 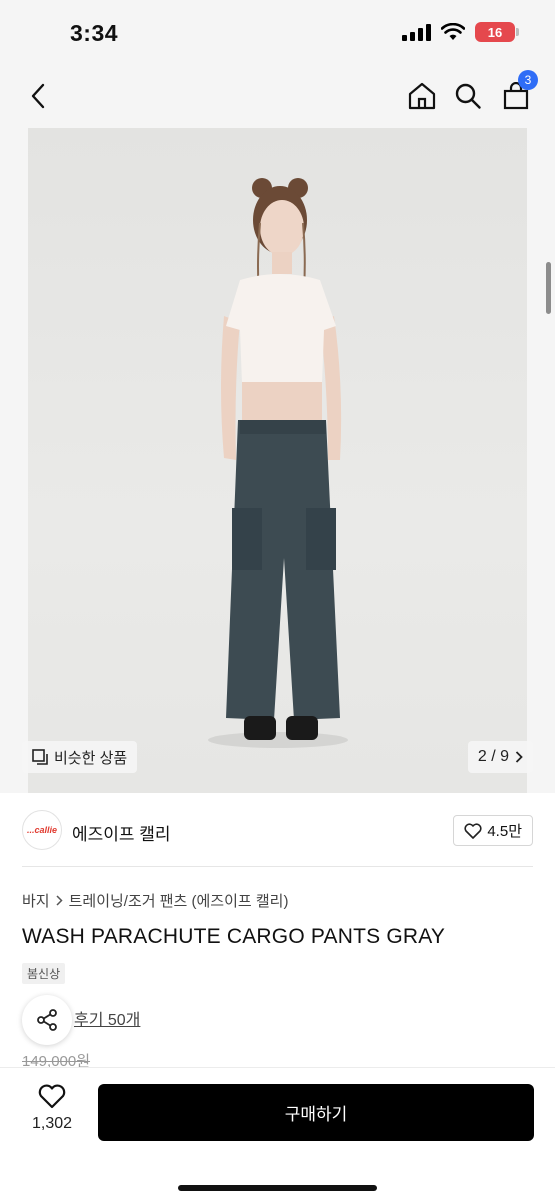 What do you see at coordinates (44, 973) in the screenshot?
I see `product-tag: 봄신상` at bounding box center [44, 973].